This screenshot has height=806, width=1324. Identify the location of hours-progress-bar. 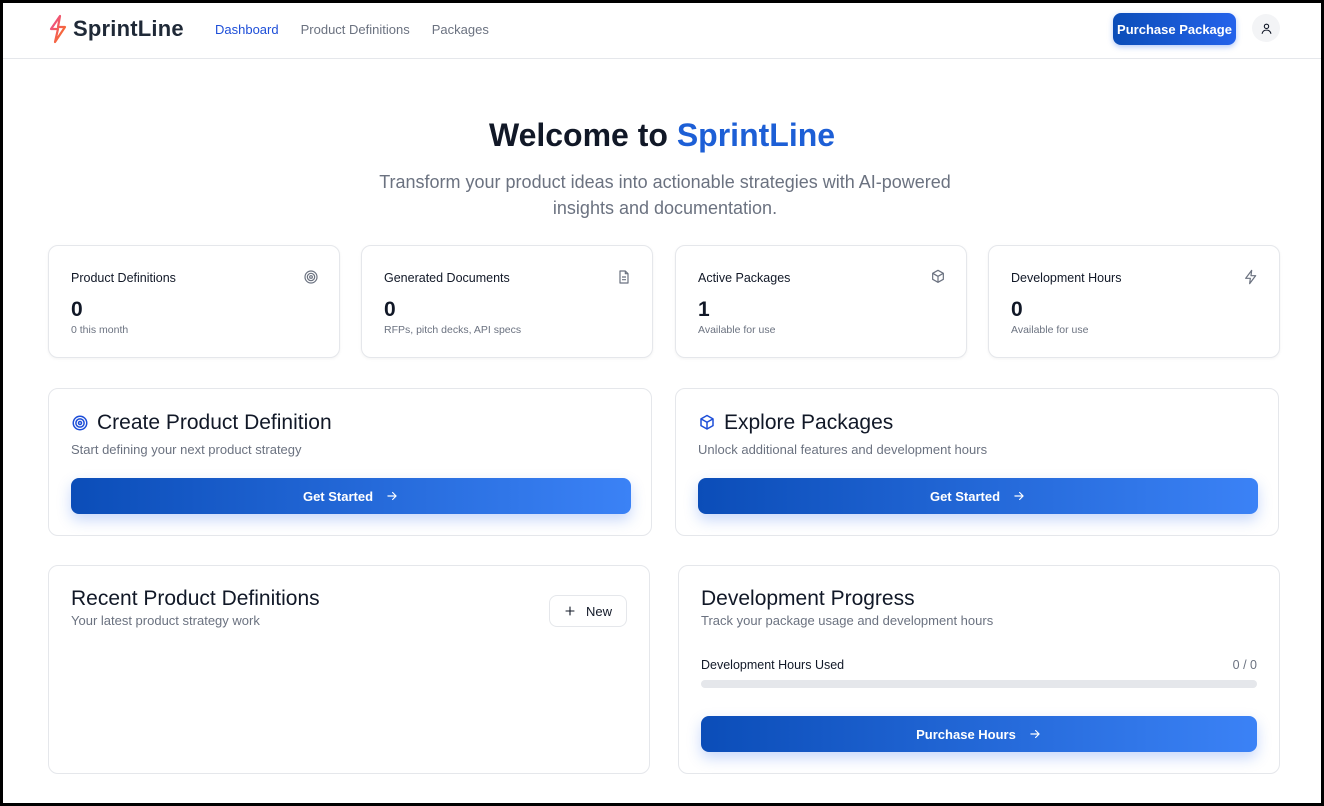
(979, 684).